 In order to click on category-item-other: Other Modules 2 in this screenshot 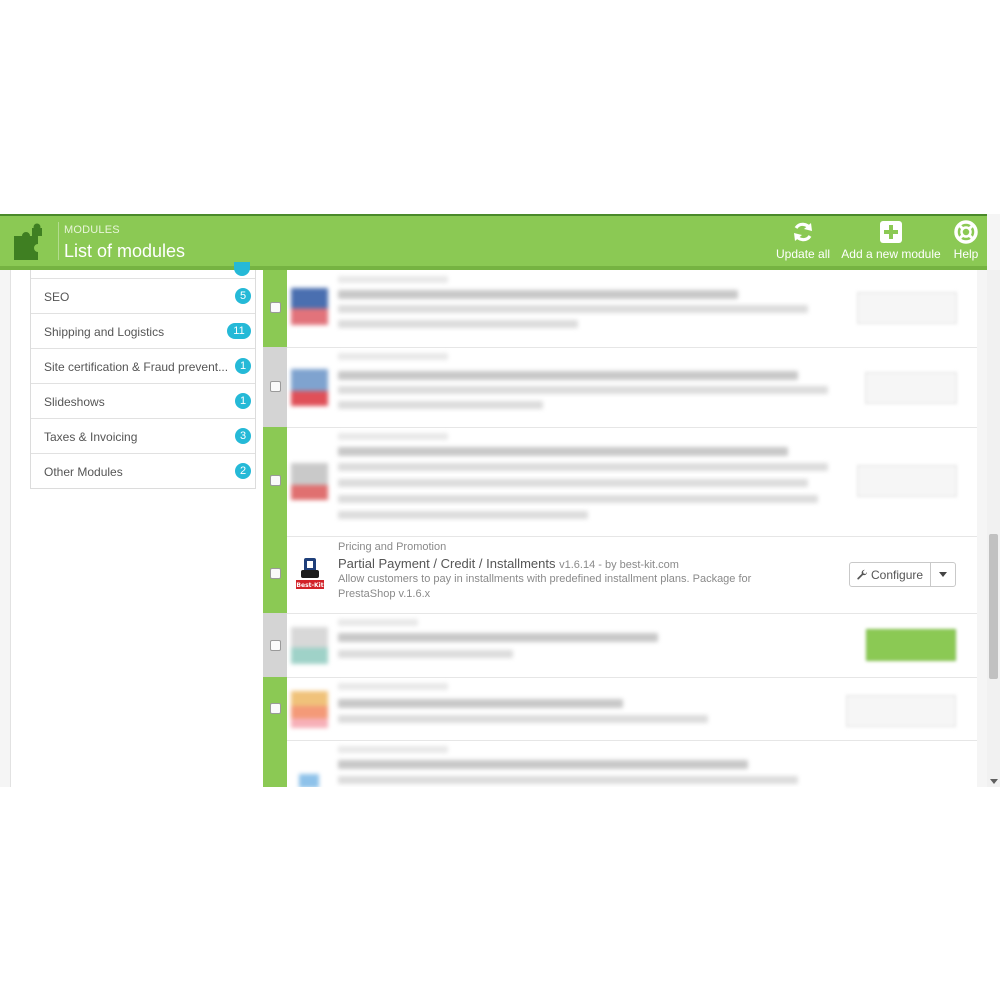, I will do `click(143, 471)`.